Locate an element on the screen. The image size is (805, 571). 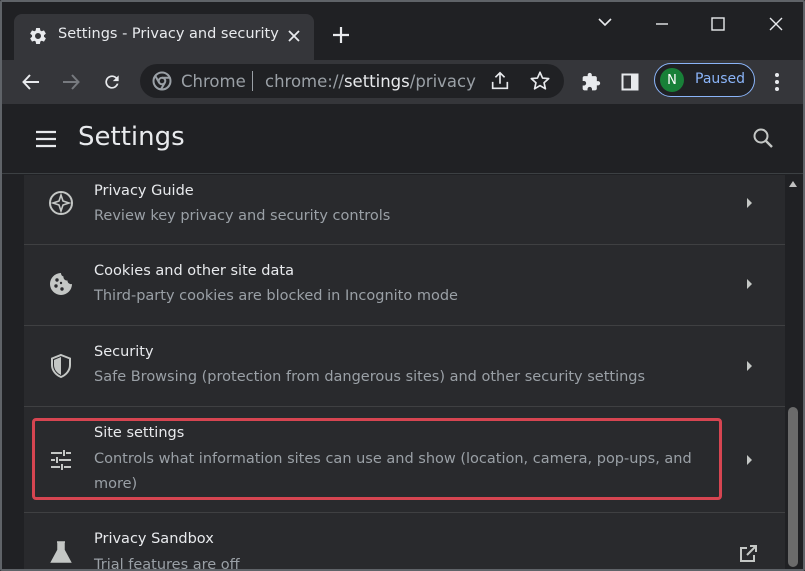
reload-icon is located at coordinates (112, 82).